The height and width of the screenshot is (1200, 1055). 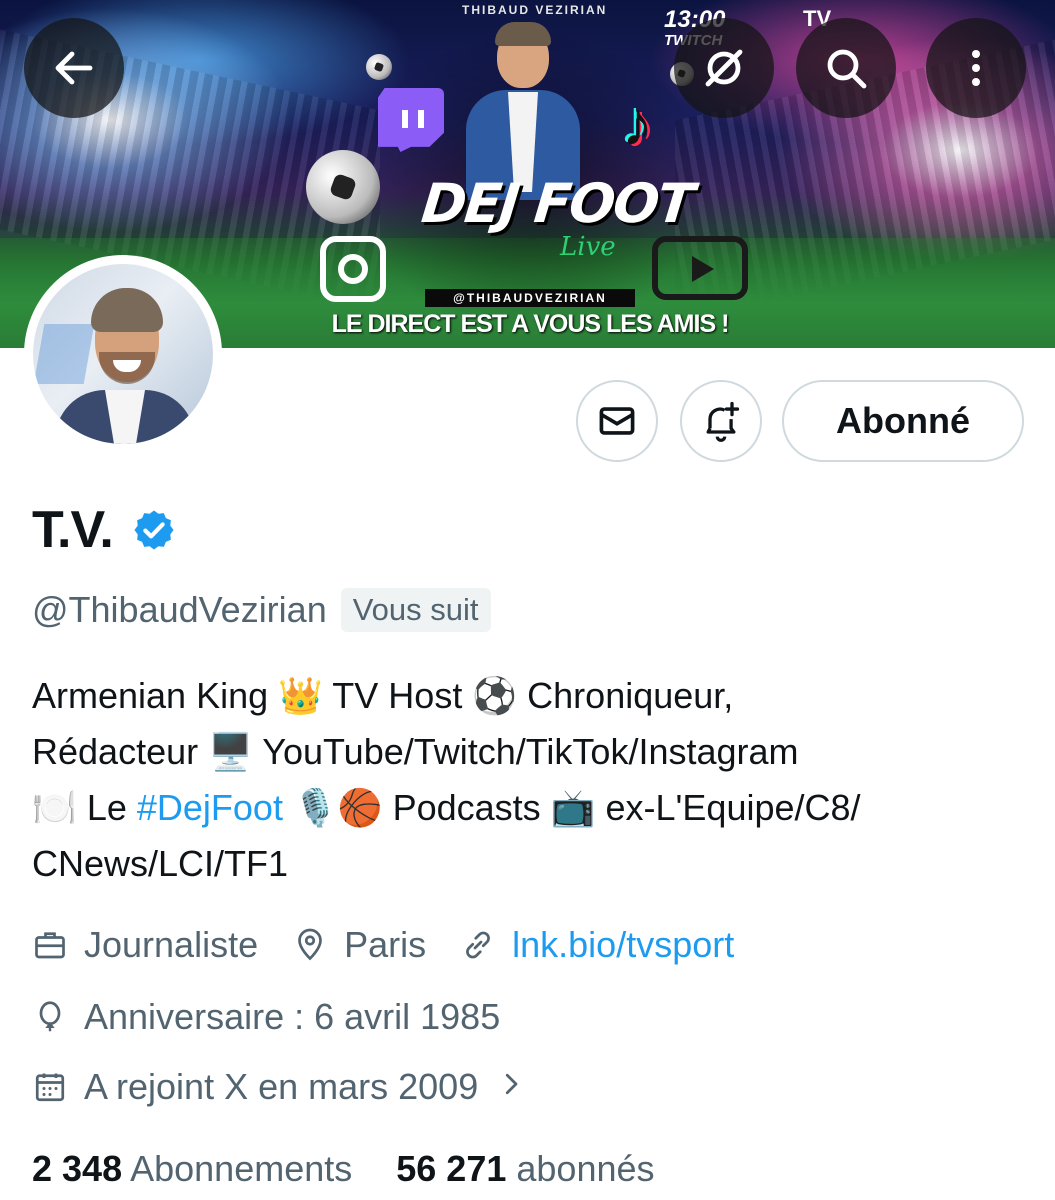 What do you see at coordinates (77, 1168) in the screenshot?
I see `following-count: 2 348` at bounding box center [77, 1168].